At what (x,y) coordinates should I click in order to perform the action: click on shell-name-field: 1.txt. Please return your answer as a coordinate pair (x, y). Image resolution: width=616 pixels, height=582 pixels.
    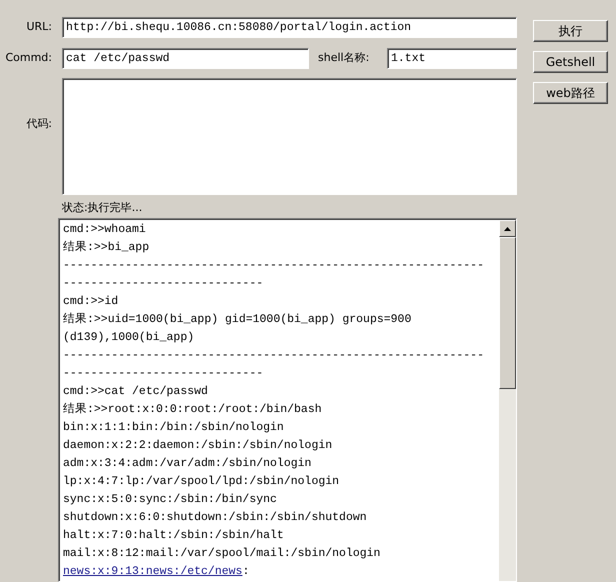
    Looking at the image, I should click on (452, 58).